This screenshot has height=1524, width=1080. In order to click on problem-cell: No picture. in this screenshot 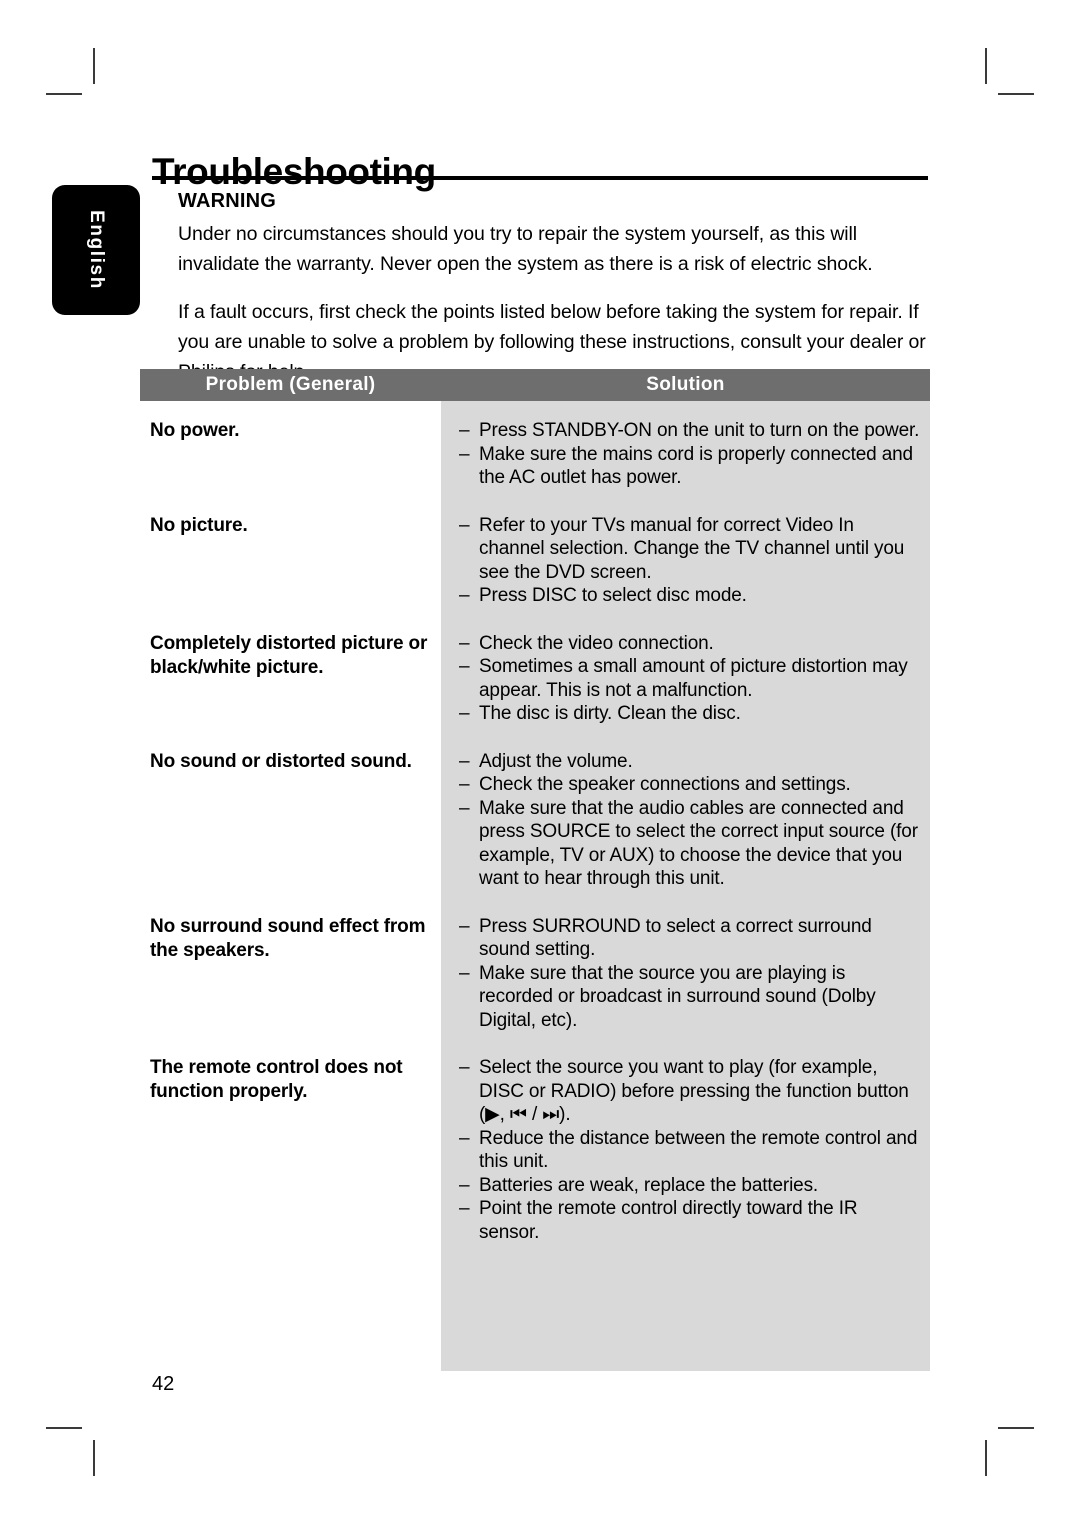, I will do `click(199, 525)`.